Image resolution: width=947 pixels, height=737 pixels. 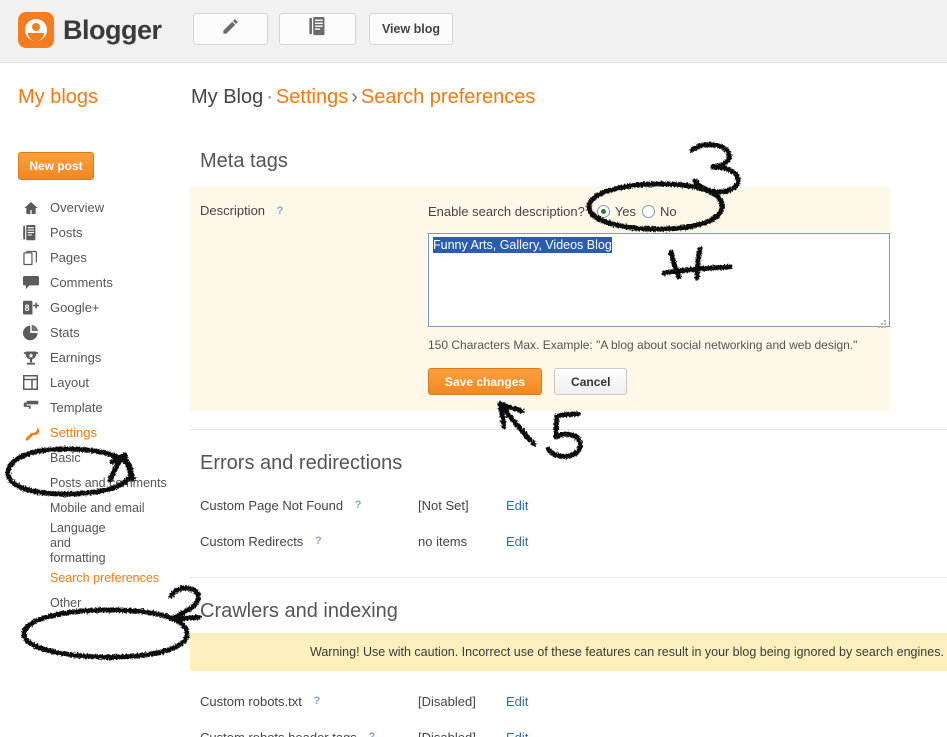 I want to click on comment-icon, so click(x=30, y=282).